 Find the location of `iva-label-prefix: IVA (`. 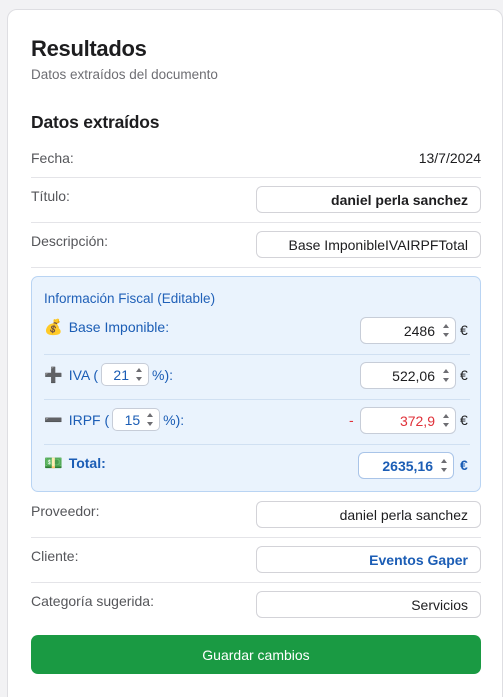

iva-label-prefix: IVA ( is located at coordinates (83, 375).